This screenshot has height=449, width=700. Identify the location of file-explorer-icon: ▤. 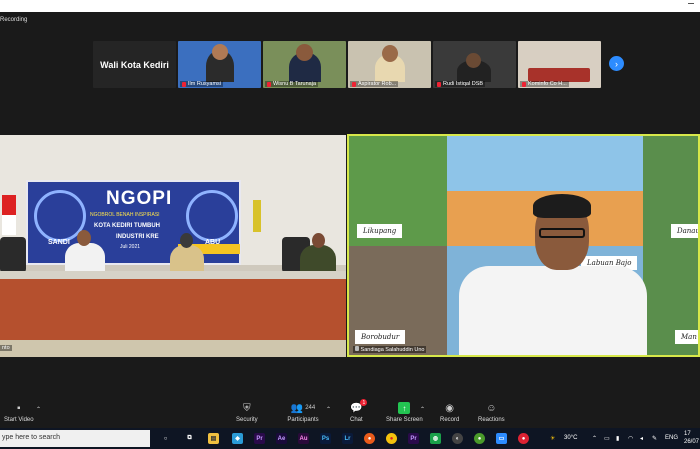
(213, 438).